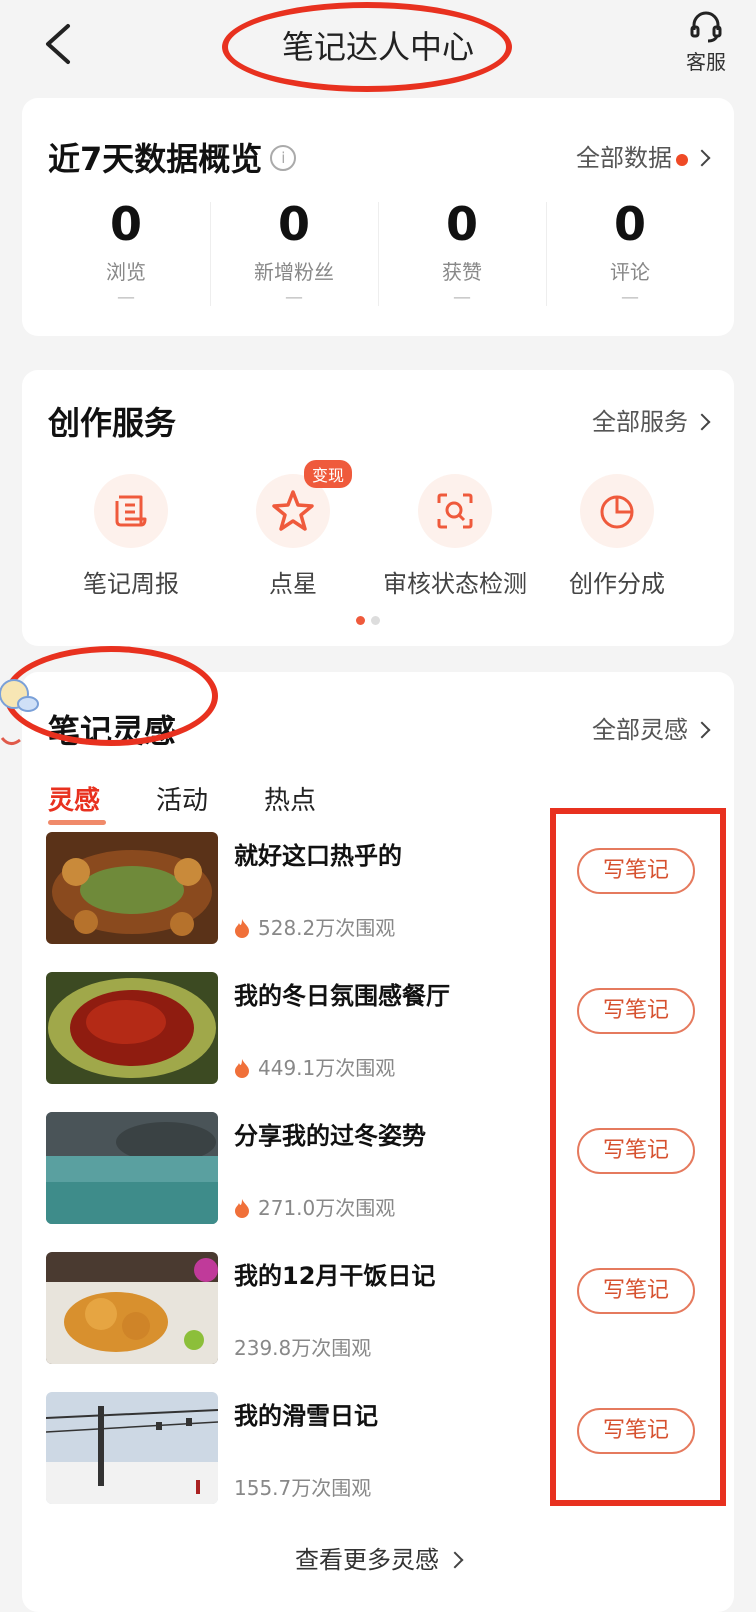 Image resolution: width=756 pixels, height=1612 pixels. What do you see at coordinates (706, 62) in the screenshot?
I see `customer-service-label: 客服` at bounding box center [706, 62].